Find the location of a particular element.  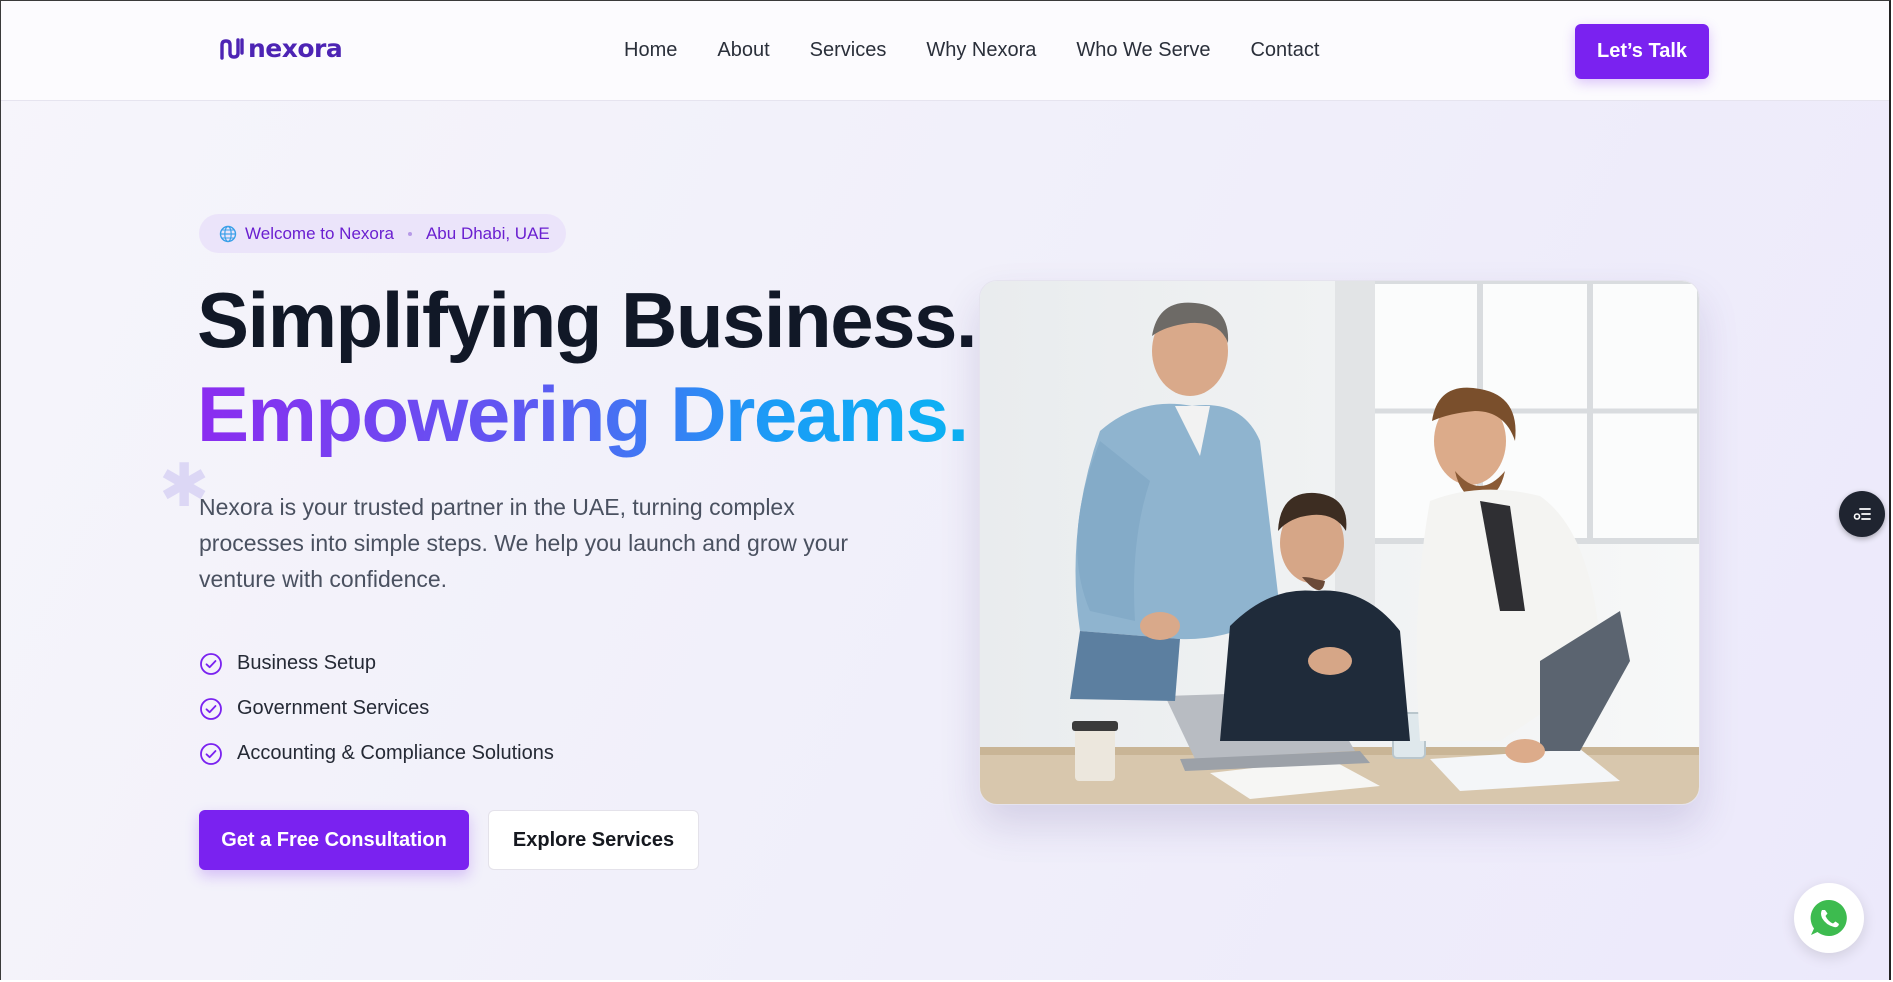

nav-who-we-serve: Who We Serve is located at coordinates (1143, 50).